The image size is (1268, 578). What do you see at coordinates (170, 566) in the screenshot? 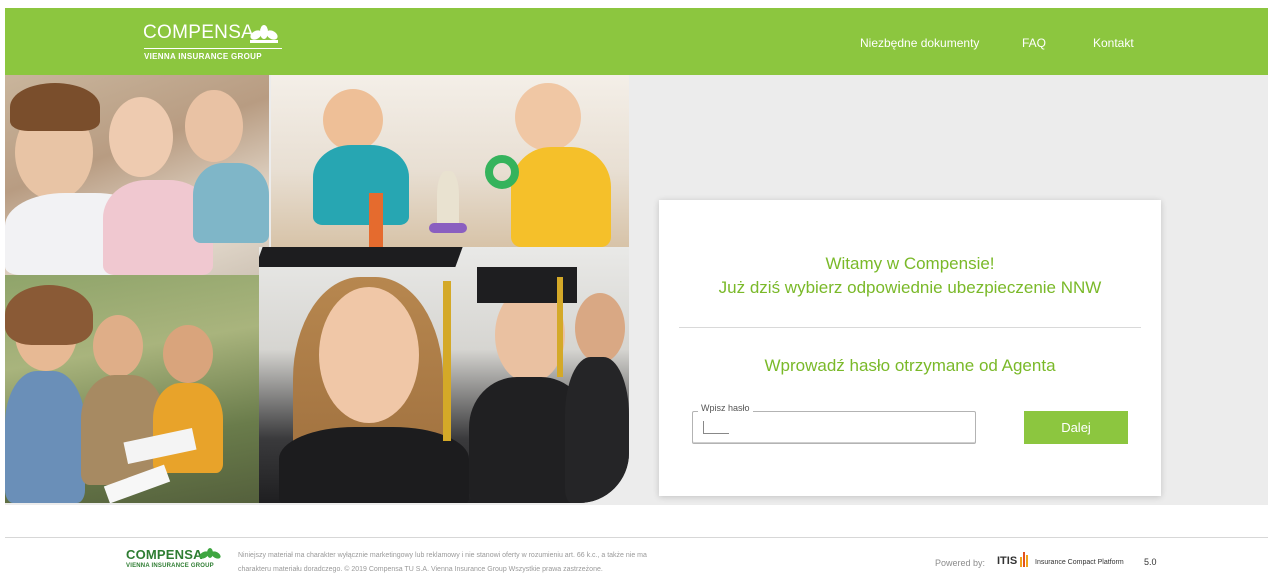
I see `footer-logo-subtitle: VIENNA INSURANCE GROUP` at bounding box center [170, 566].